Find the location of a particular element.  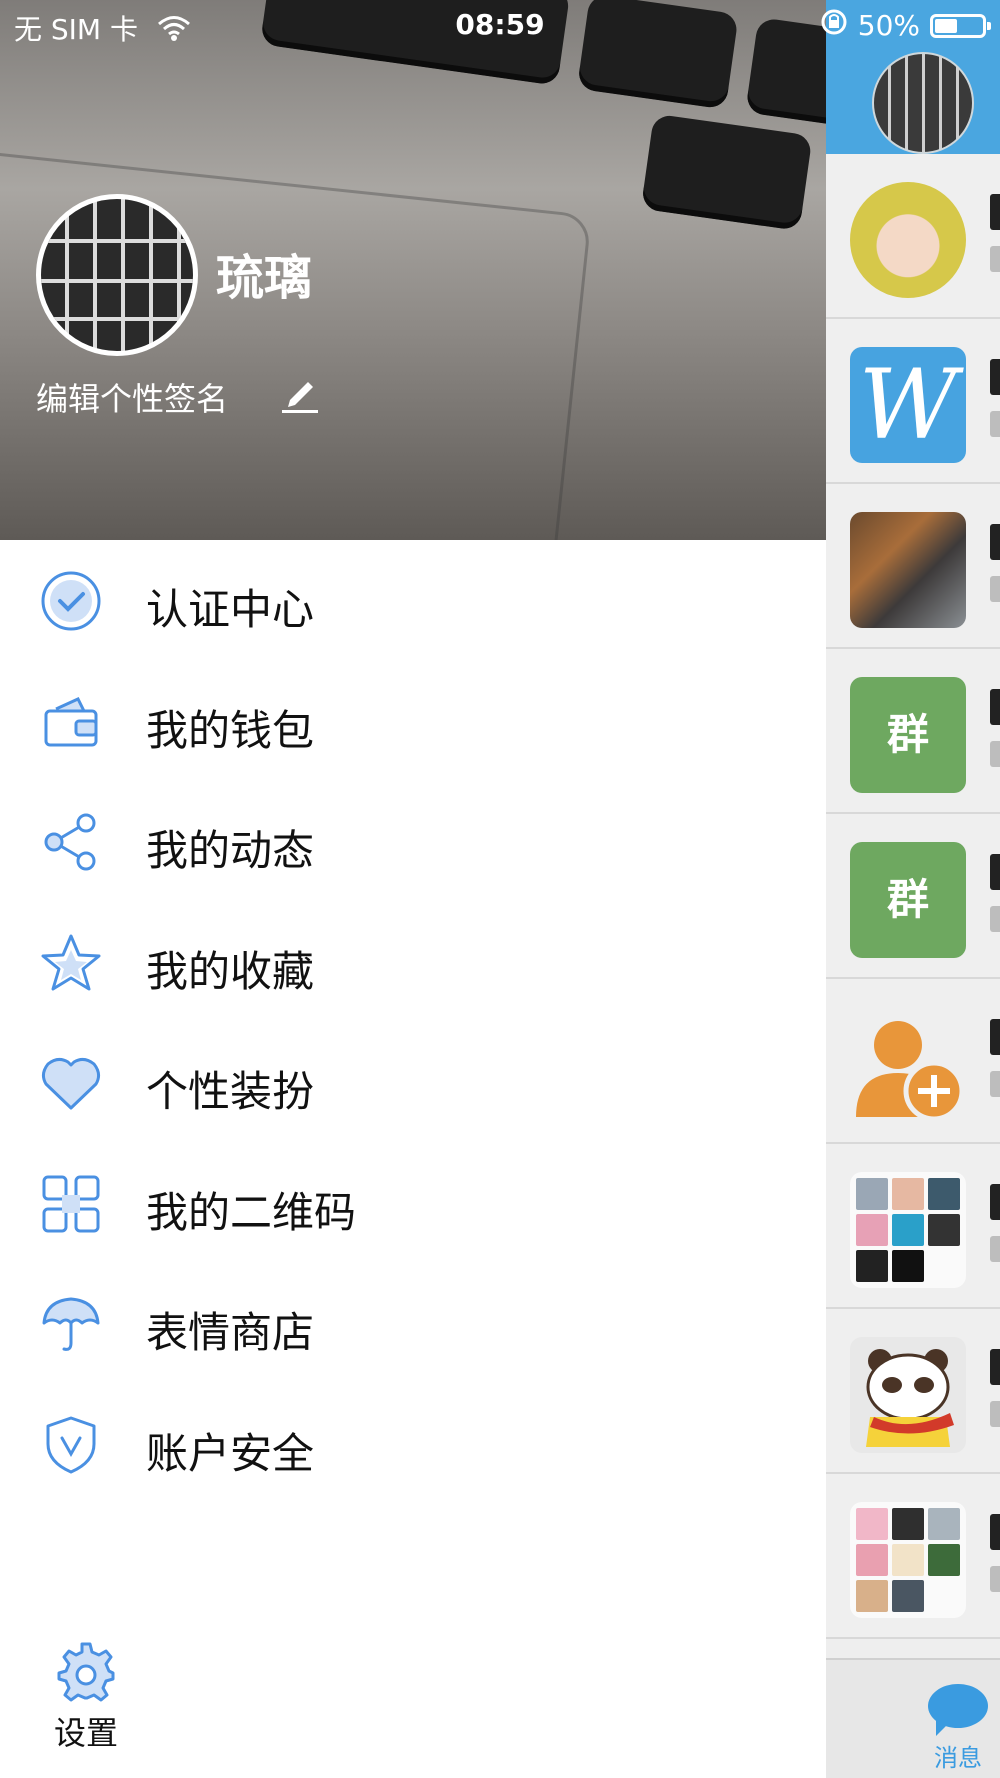

menu-item-verification: 认证中心 is located at coordinates (413, 600).